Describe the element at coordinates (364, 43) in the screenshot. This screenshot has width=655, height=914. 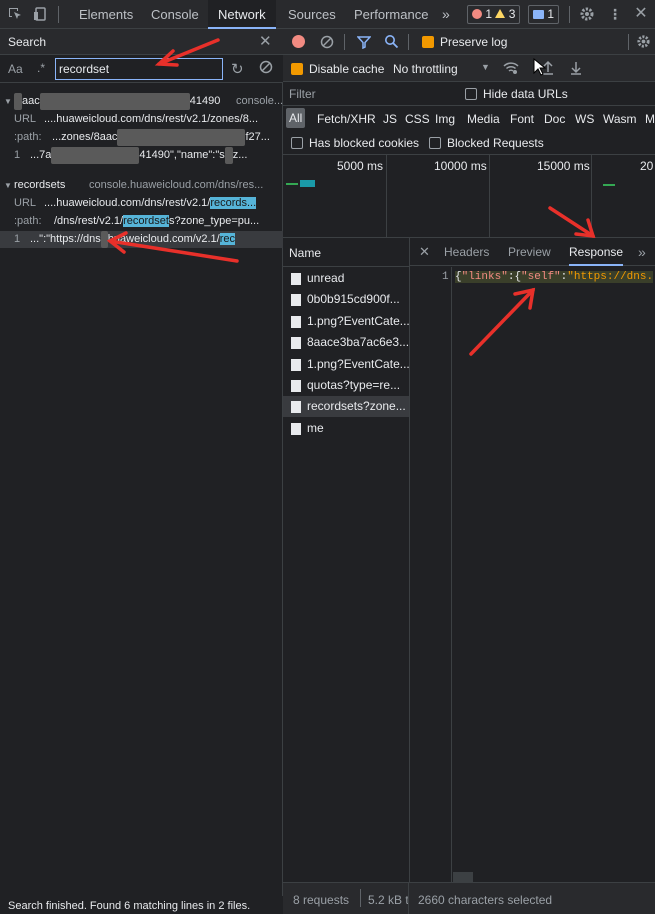
I see `filter-funnel-icon` at that location.